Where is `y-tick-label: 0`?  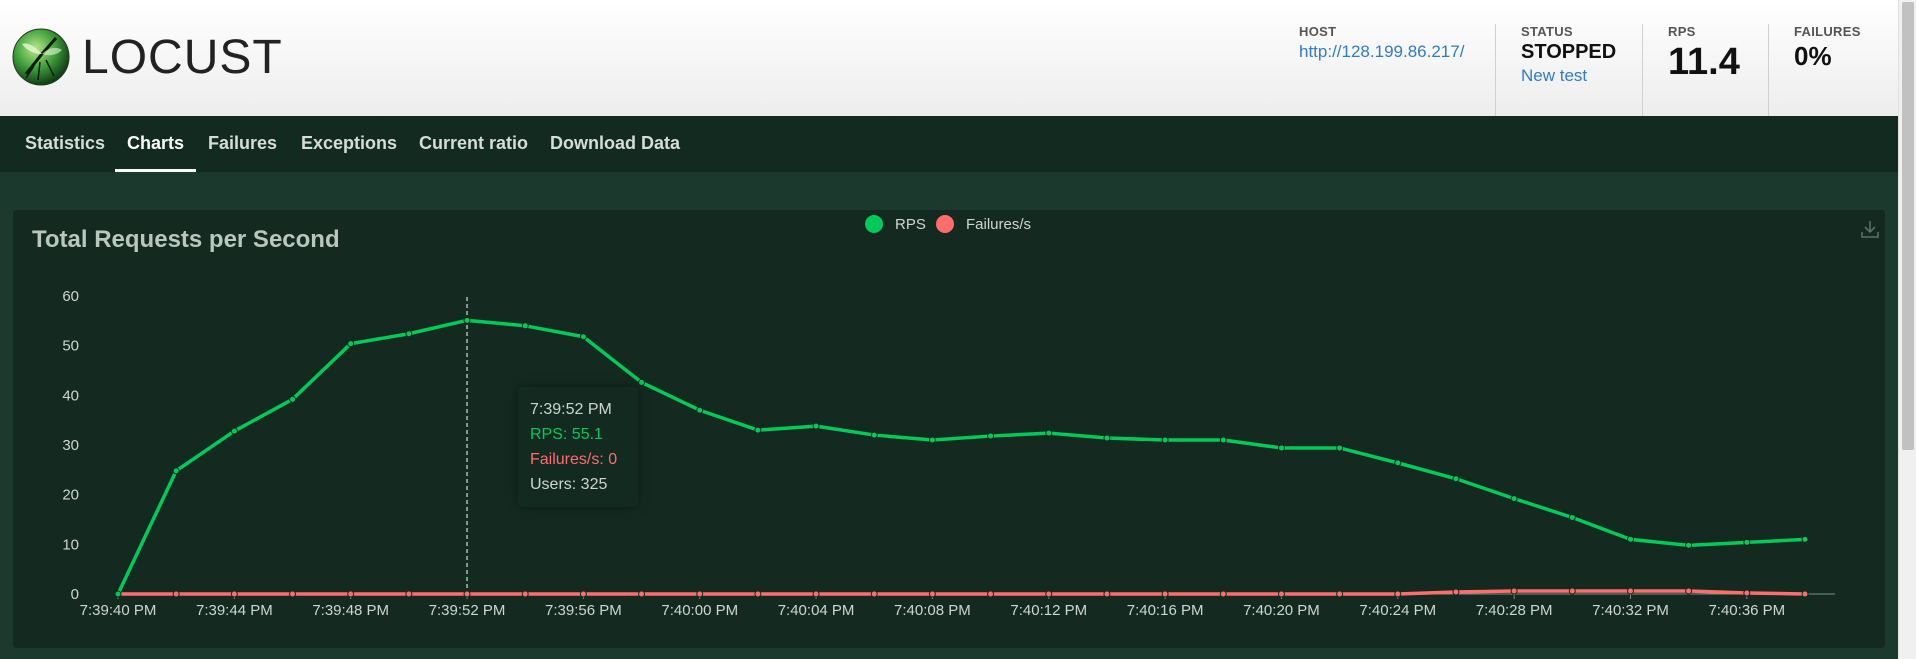 y-tick-label: 0 is located at coordinates (75, 594).